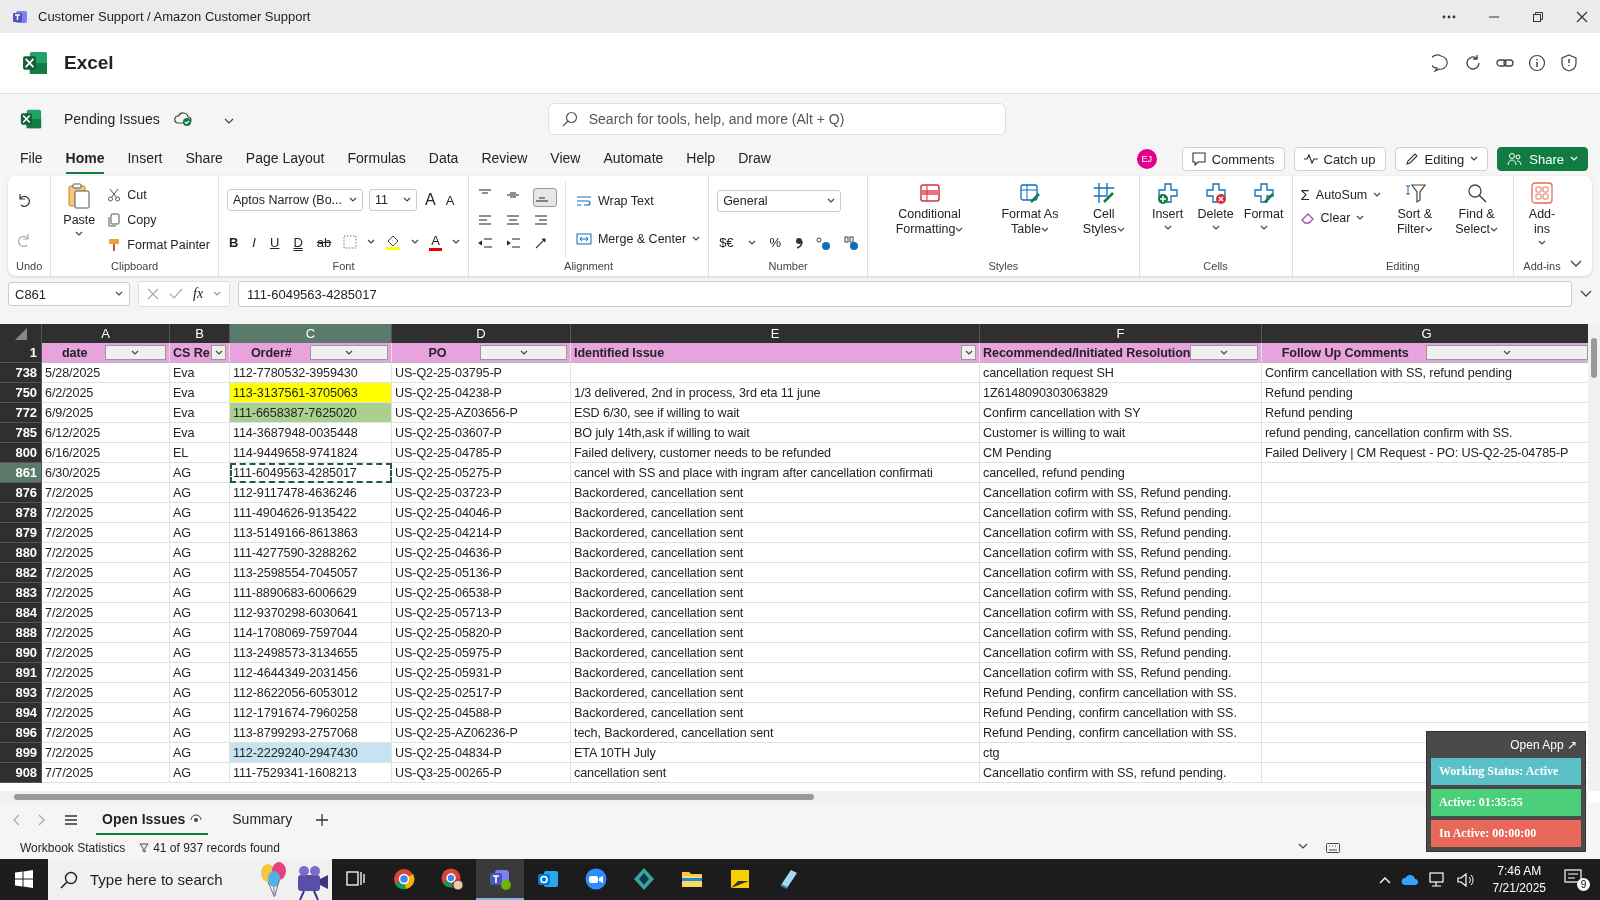 This screenshot has height=900, width=1600. I want to click on grow-font-button: A, so click(430, 200).